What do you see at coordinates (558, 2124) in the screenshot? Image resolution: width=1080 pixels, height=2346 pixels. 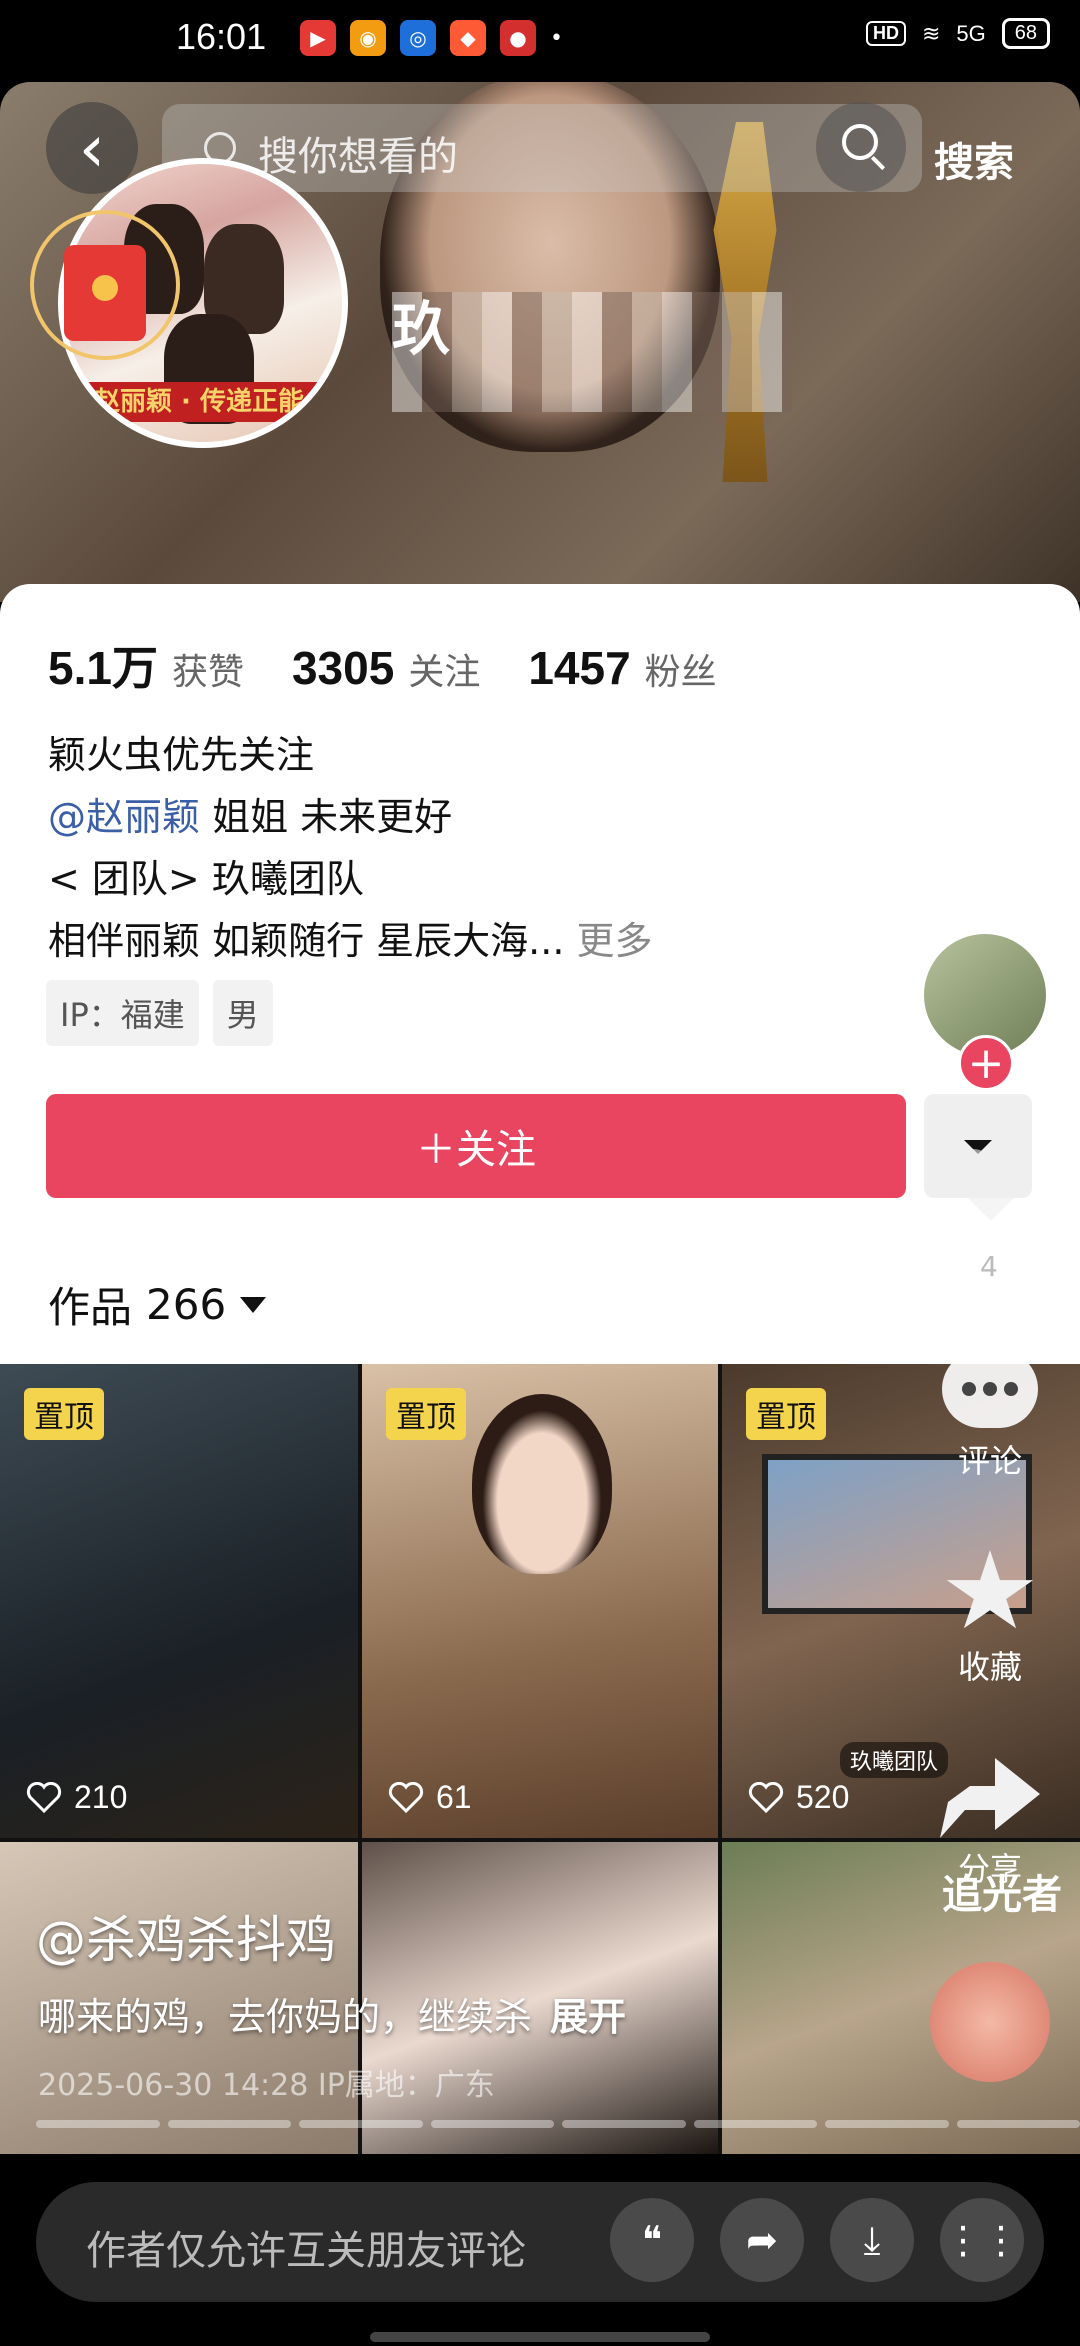 I see `video-progress` at bounding box center [558, 2124].